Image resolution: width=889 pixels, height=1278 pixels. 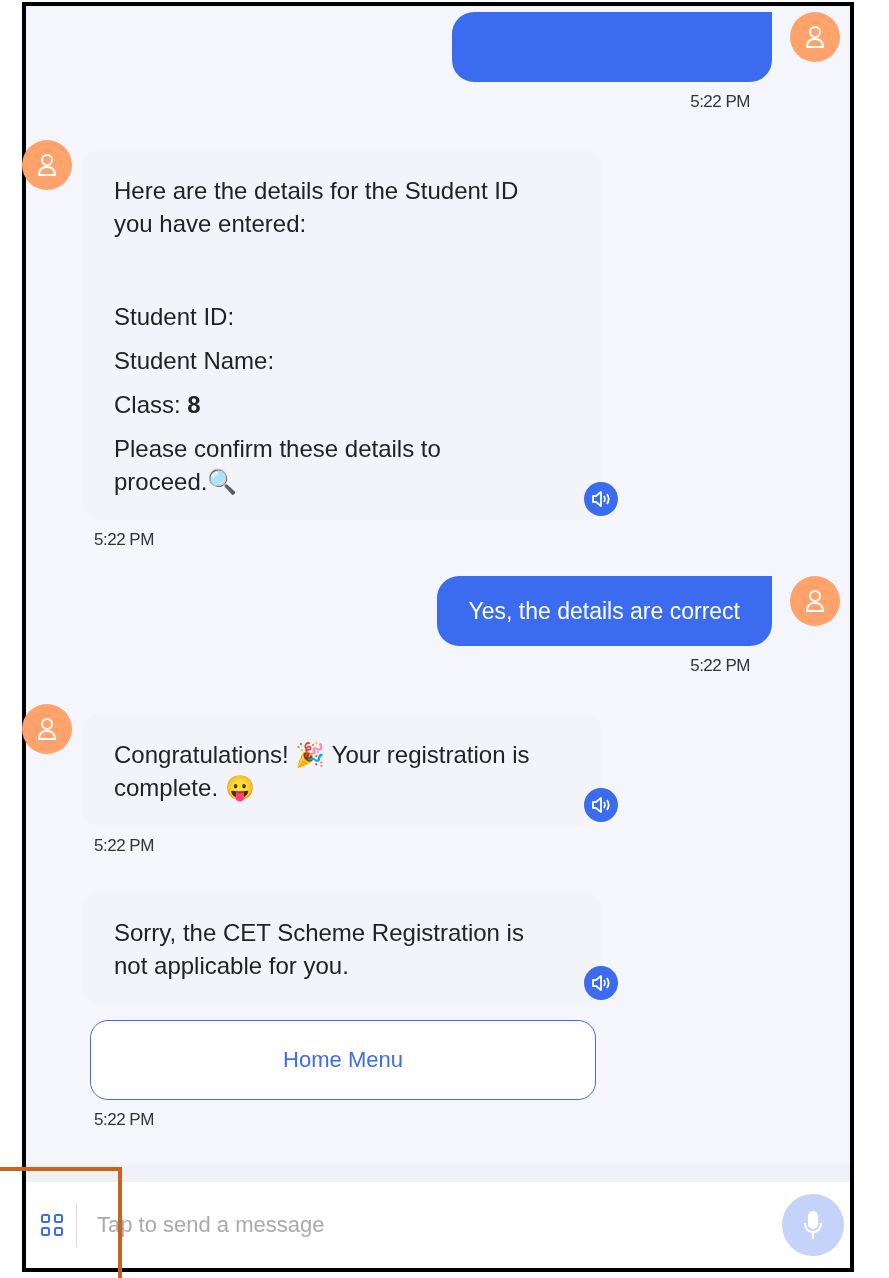 What do you see at coordinates (322, 772) in the screenshot?
I see `message-text: Congratulations! 🎉 Your registration is complete. 😛` at bounding box center [322, 772].